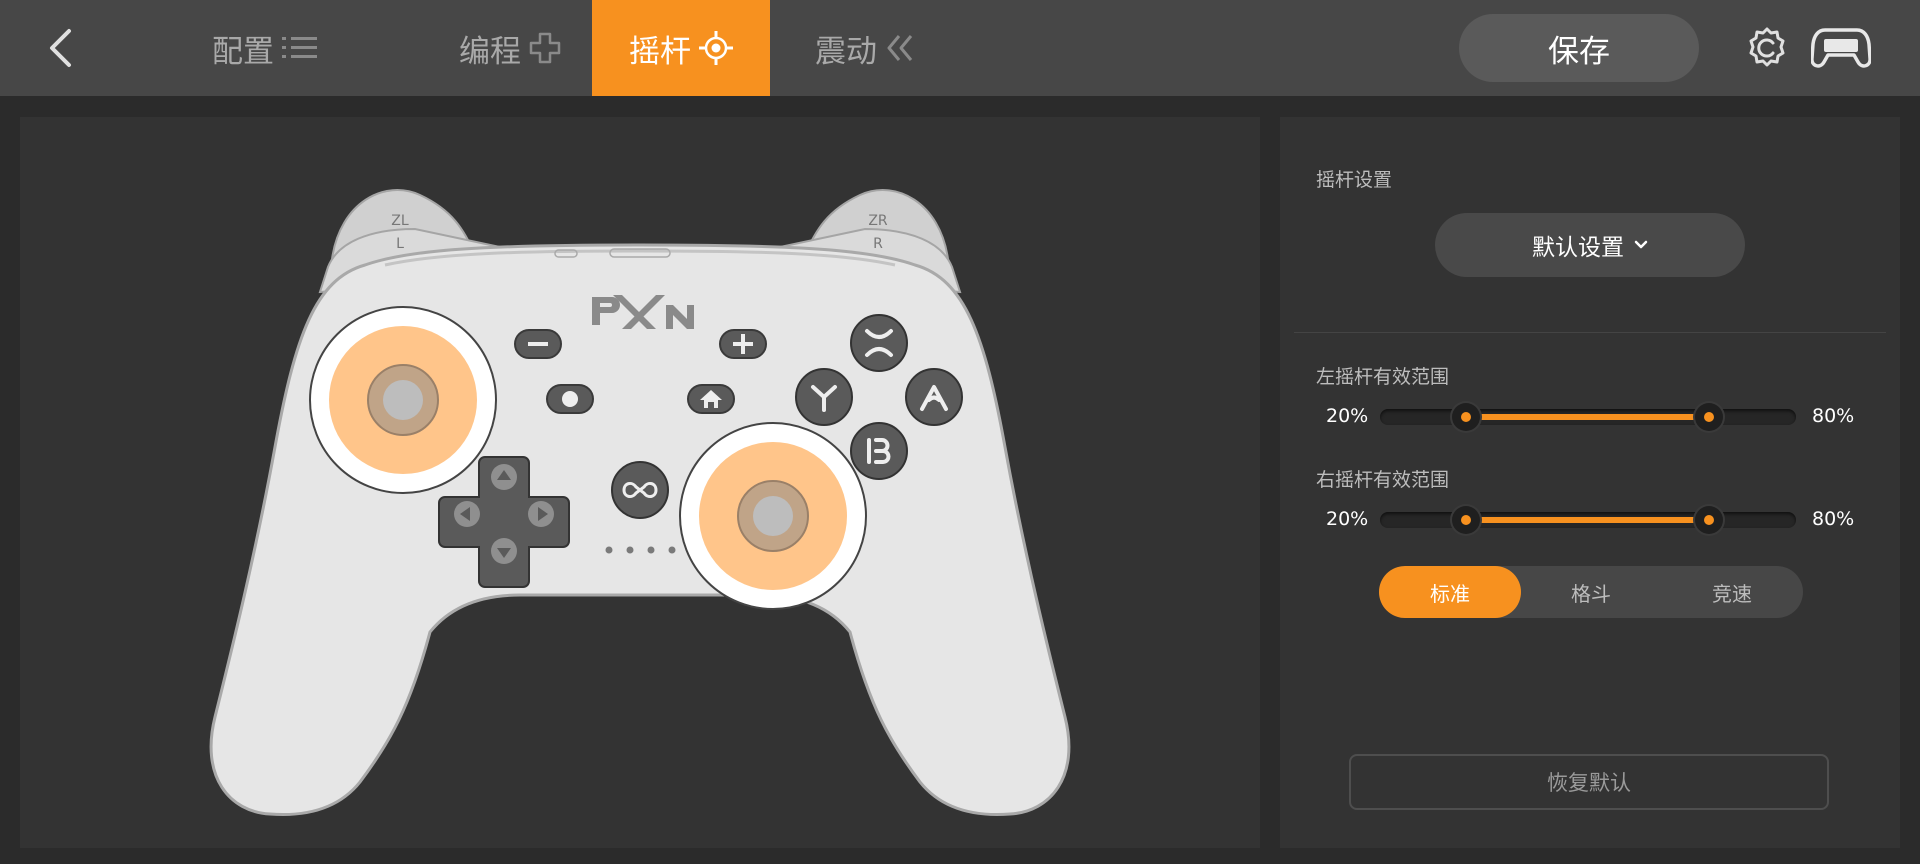 Image resolution: width=1920 pixels, height=864 pixels. I want to click on save-button: 保存, so click(1579, 48).